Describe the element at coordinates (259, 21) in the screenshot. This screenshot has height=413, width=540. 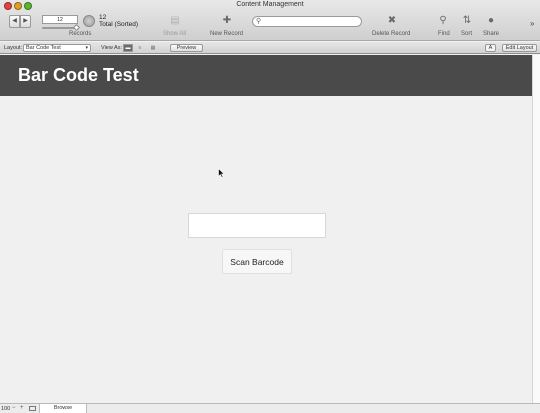
I see `search-icon: ⚲` at that location.